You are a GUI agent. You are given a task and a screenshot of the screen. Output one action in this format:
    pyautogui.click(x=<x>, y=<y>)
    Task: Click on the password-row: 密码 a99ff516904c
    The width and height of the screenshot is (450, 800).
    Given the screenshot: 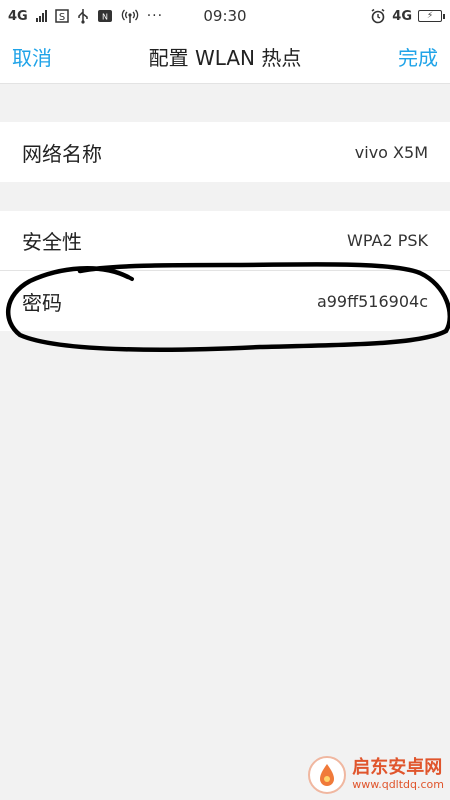 What is the action you would take?
    pyautogui.click(x=225, y=301)
    